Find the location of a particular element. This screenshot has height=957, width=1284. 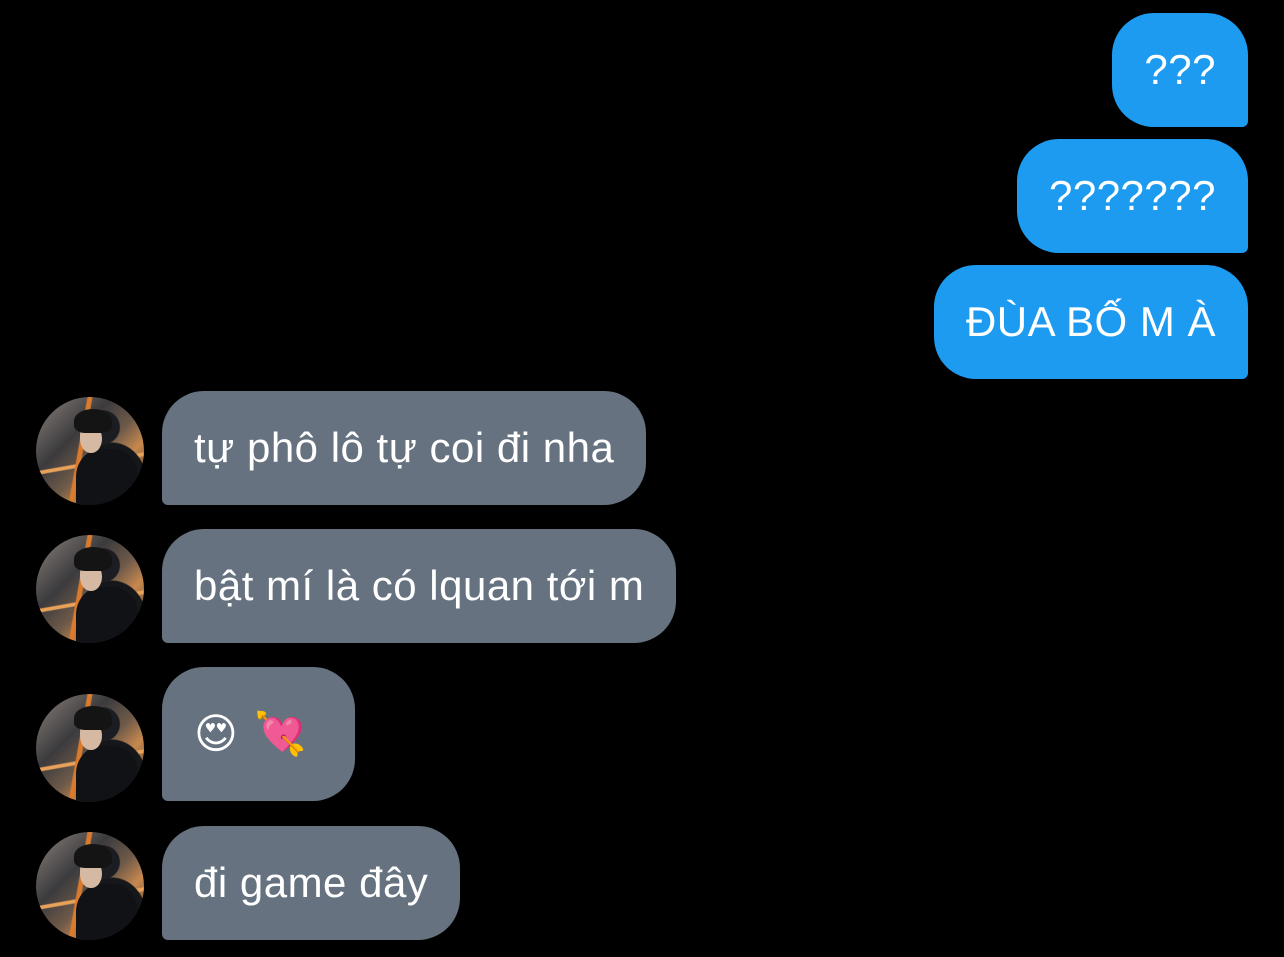

message-text: tự phô lô tự coi đi nha is located at coordinates (404, 447).